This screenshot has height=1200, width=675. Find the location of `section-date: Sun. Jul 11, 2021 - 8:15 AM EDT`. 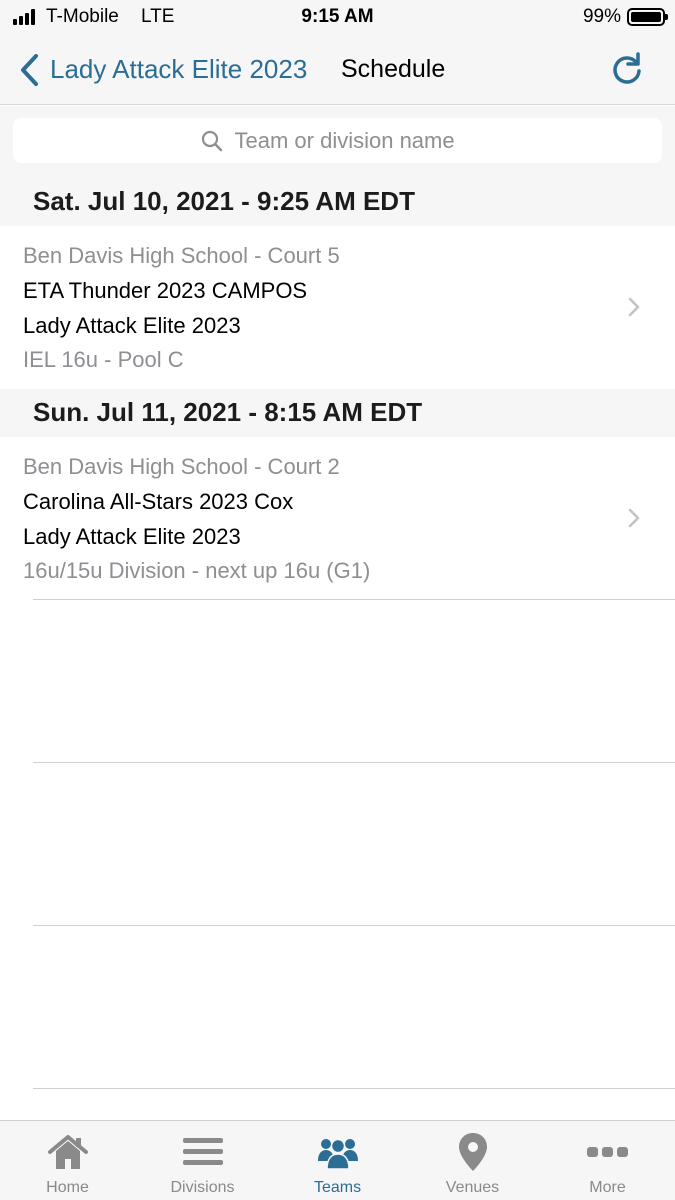

section-date: Sun. Jul 11, 2021 - 8:15 AM EDT is located at coordinates (228, 412).